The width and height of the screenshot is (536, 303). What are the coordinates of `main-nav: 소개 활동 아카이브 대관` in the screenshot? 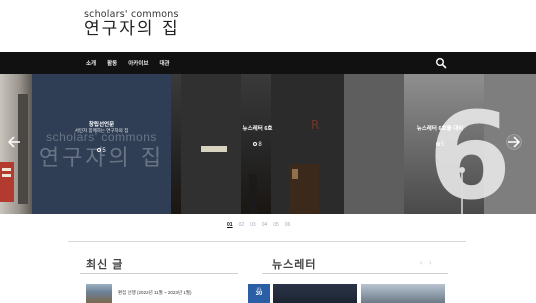 It's located at (268, 63).